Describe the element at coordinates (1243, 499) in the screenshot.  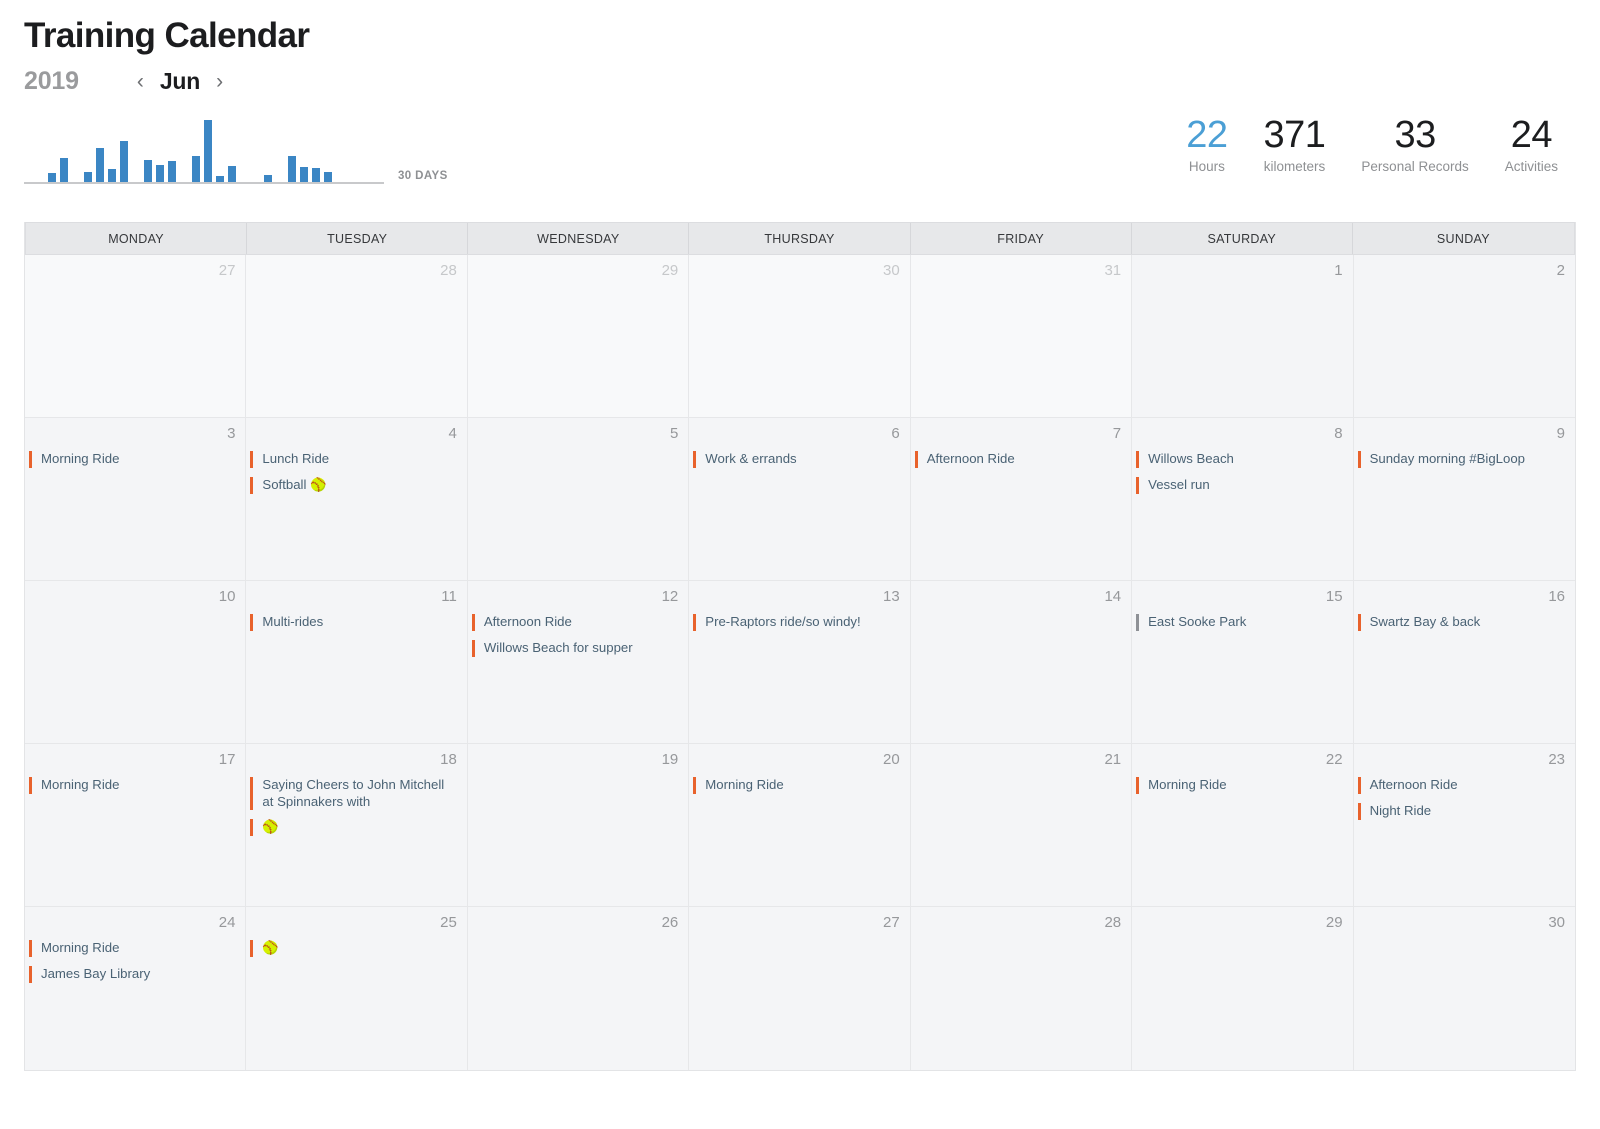
I see `calendar-day-cell: 8 Willows Beach Vessel run` at that location.